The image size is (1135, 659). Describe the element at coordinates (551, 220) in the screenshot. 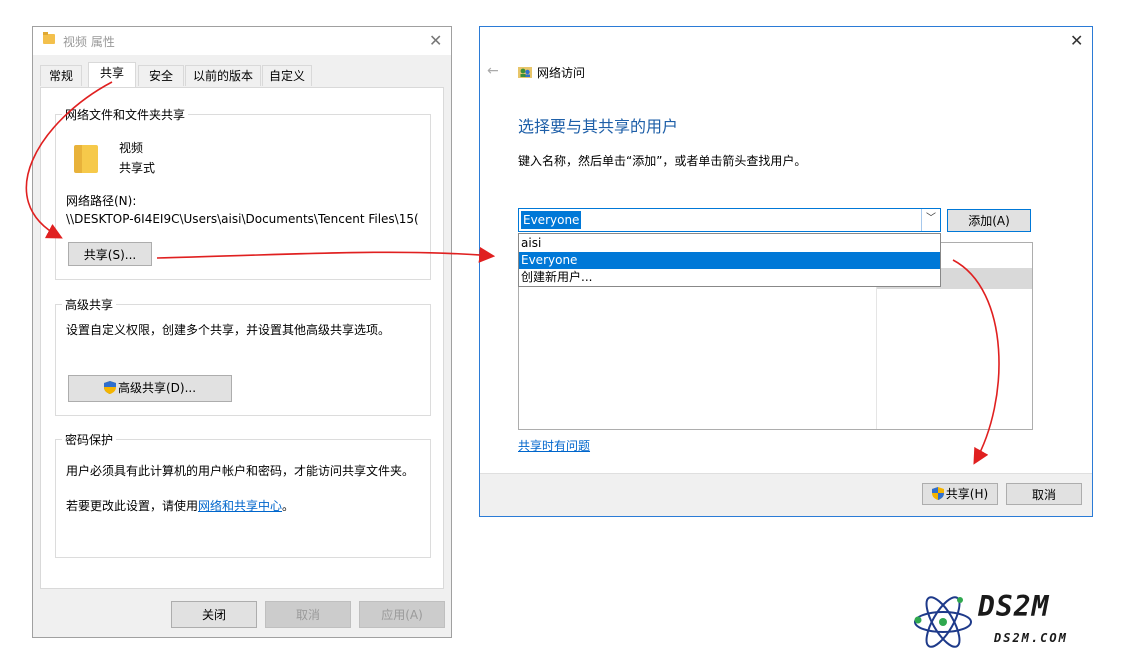

I see `combo-value: Everyone` at that location.